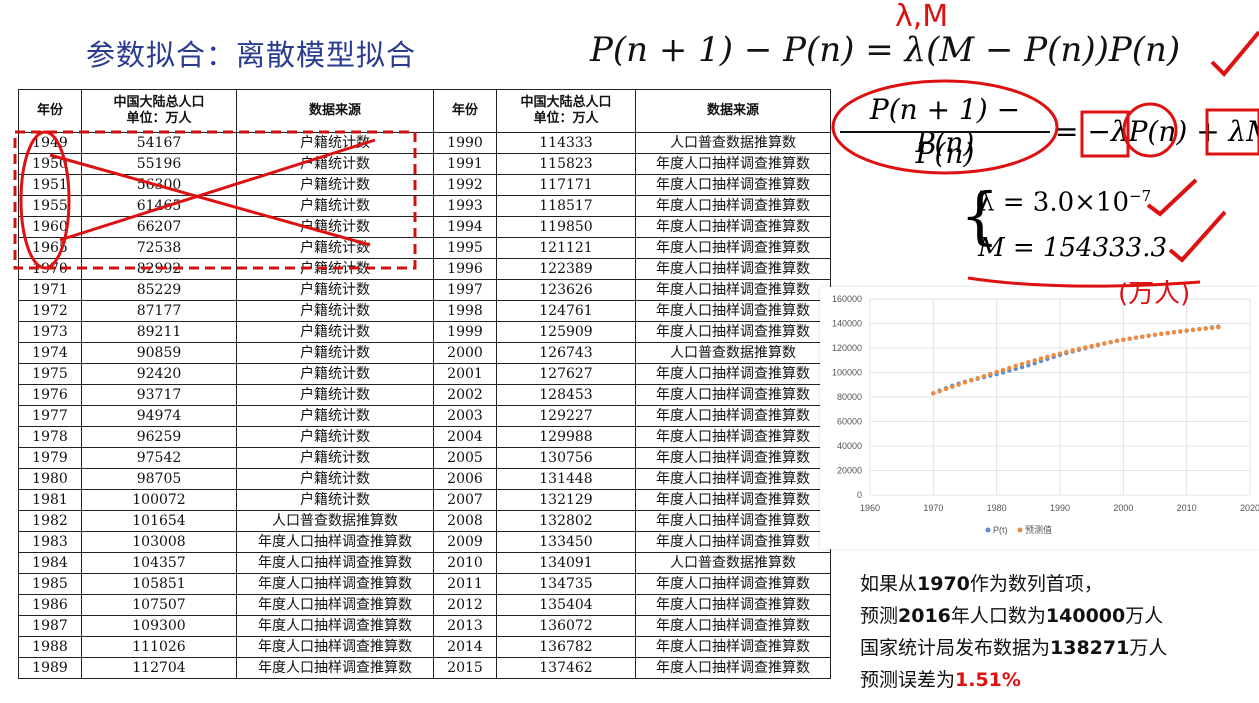 The image size is (1259, 703). What do you see at coordinates (566, 563) in the screenshot?
I see `cell-population-2: 134091` at bounding box center [566, 563].